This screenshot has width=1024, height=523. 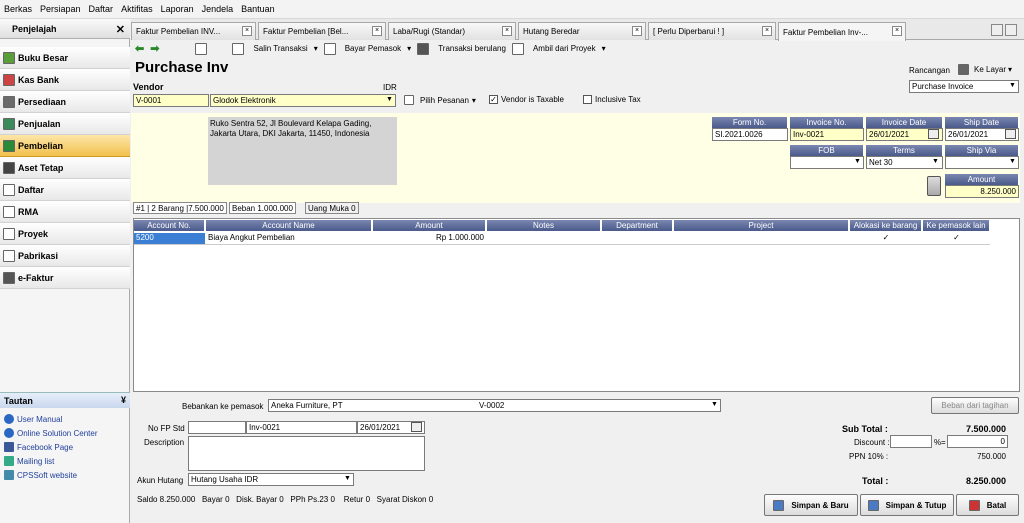 I want to click on sidebar-item-daftar: Daftar, so click(x=65, y=190).